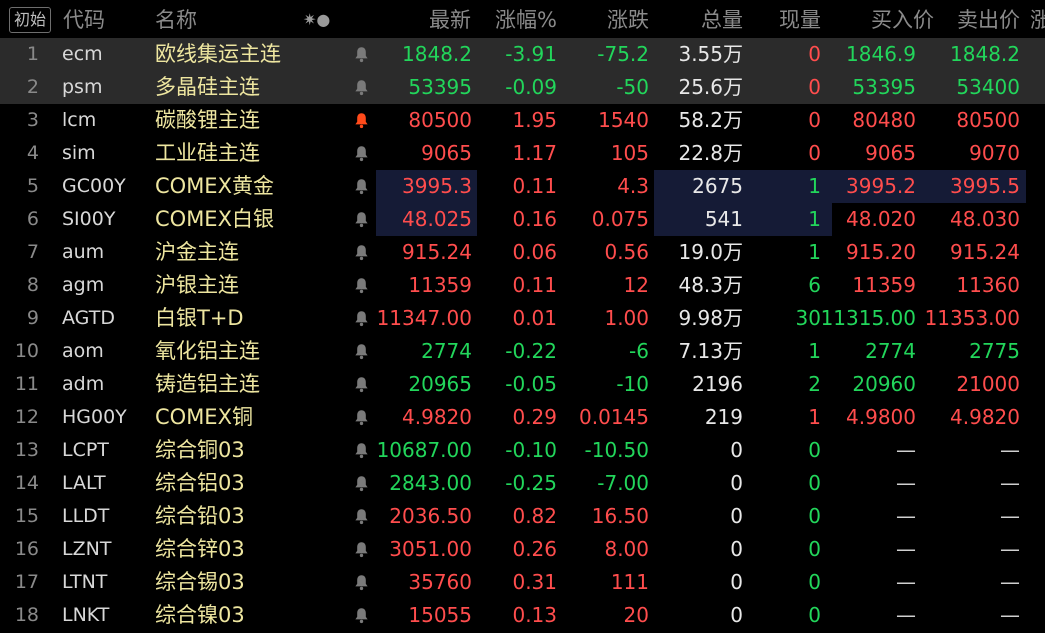  What do you see at coordinates (526, 19) in the screenshot?
I see `col-change-pct: 涨幅%` at bounding box center [526, 19].